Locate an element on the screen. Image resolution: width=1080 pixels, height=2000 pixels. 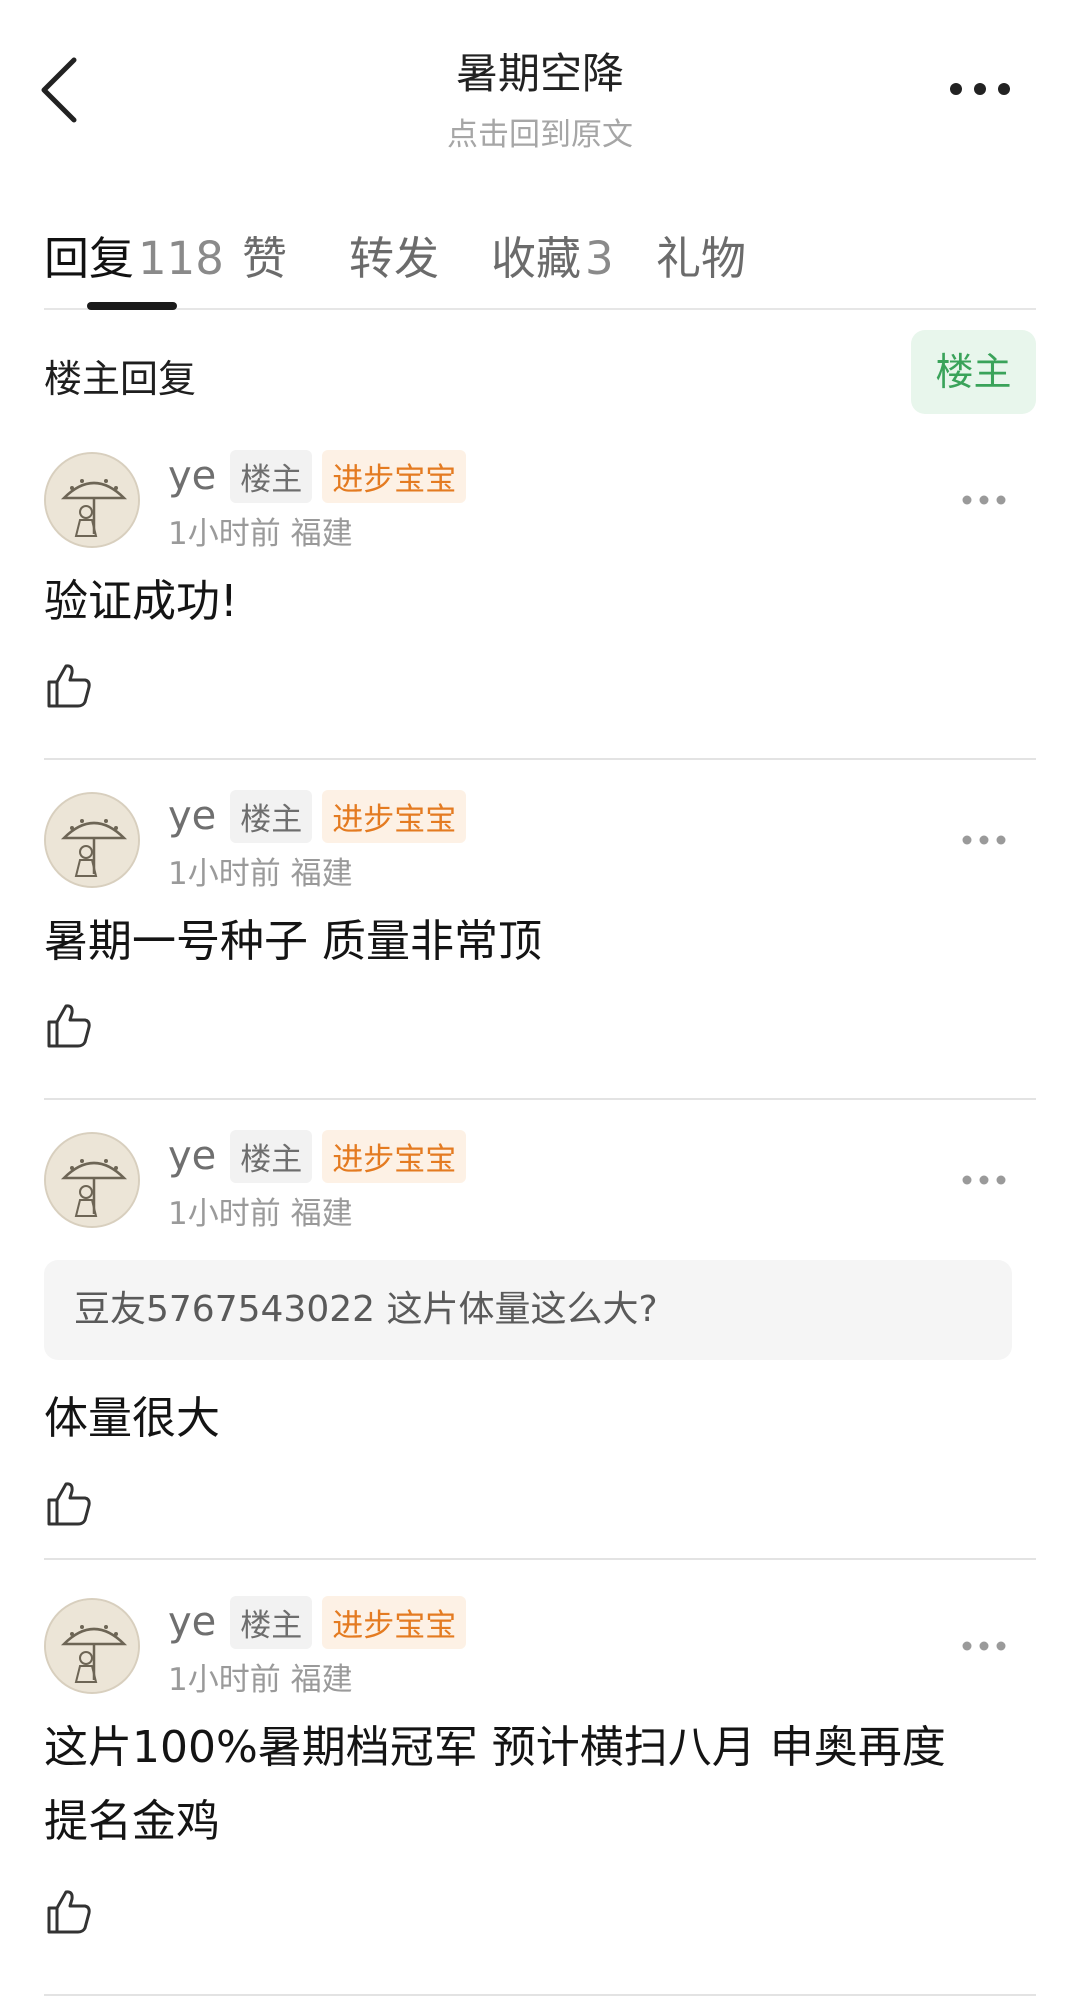
comment-text-line: 提名金鸡 is located at coordinates (132, 1821).